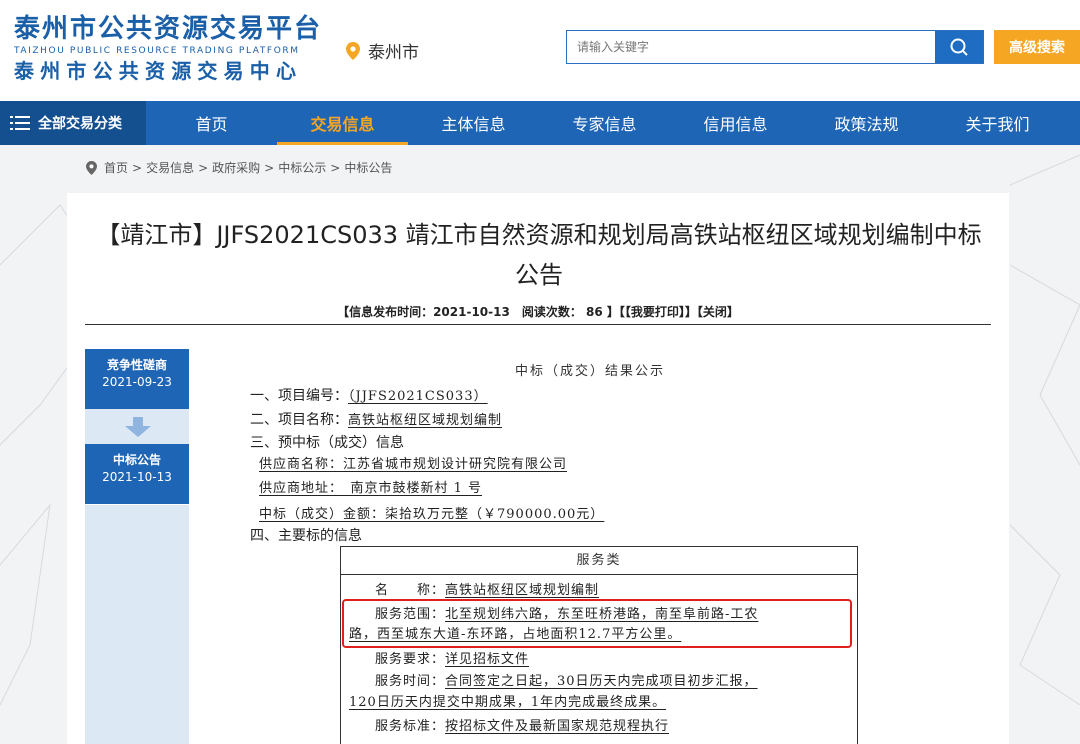 The width and height of the screenshot is (1080, 744). What do you see at coordinates (425, 420) in the screenshot?
I see `project-name-value: 高铁站枢纽区域规划编制` at bounding box center [425, 420].